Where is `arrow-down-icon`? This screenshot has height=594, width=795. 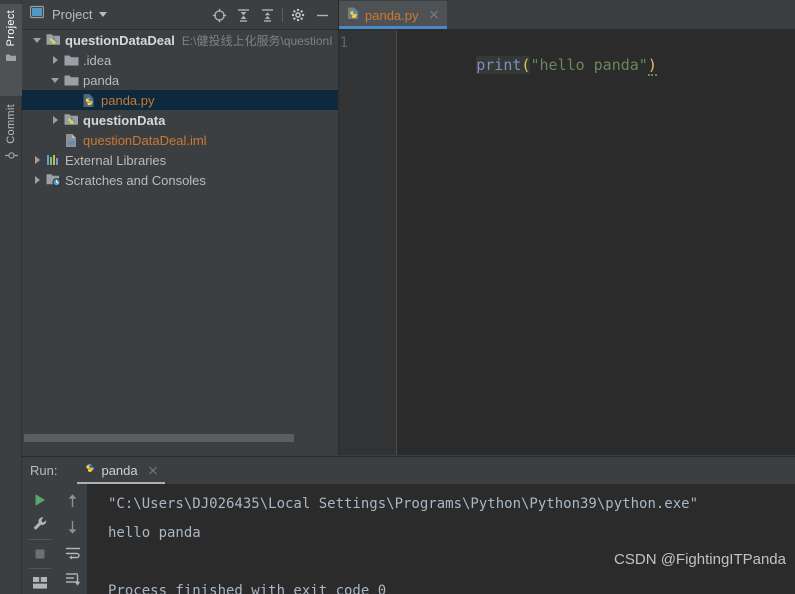 arrow-down-icon is located at coordinates (73, 527).